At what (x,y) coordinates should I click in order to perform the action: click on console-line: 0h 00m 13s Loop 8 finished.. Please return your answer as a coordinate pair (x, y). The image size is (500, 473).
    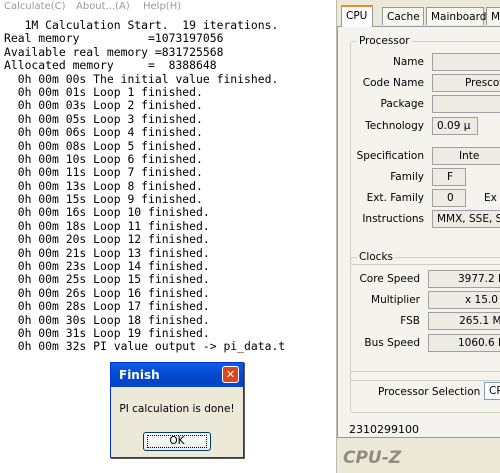
    Looking at the image, I should click on (103, 185).